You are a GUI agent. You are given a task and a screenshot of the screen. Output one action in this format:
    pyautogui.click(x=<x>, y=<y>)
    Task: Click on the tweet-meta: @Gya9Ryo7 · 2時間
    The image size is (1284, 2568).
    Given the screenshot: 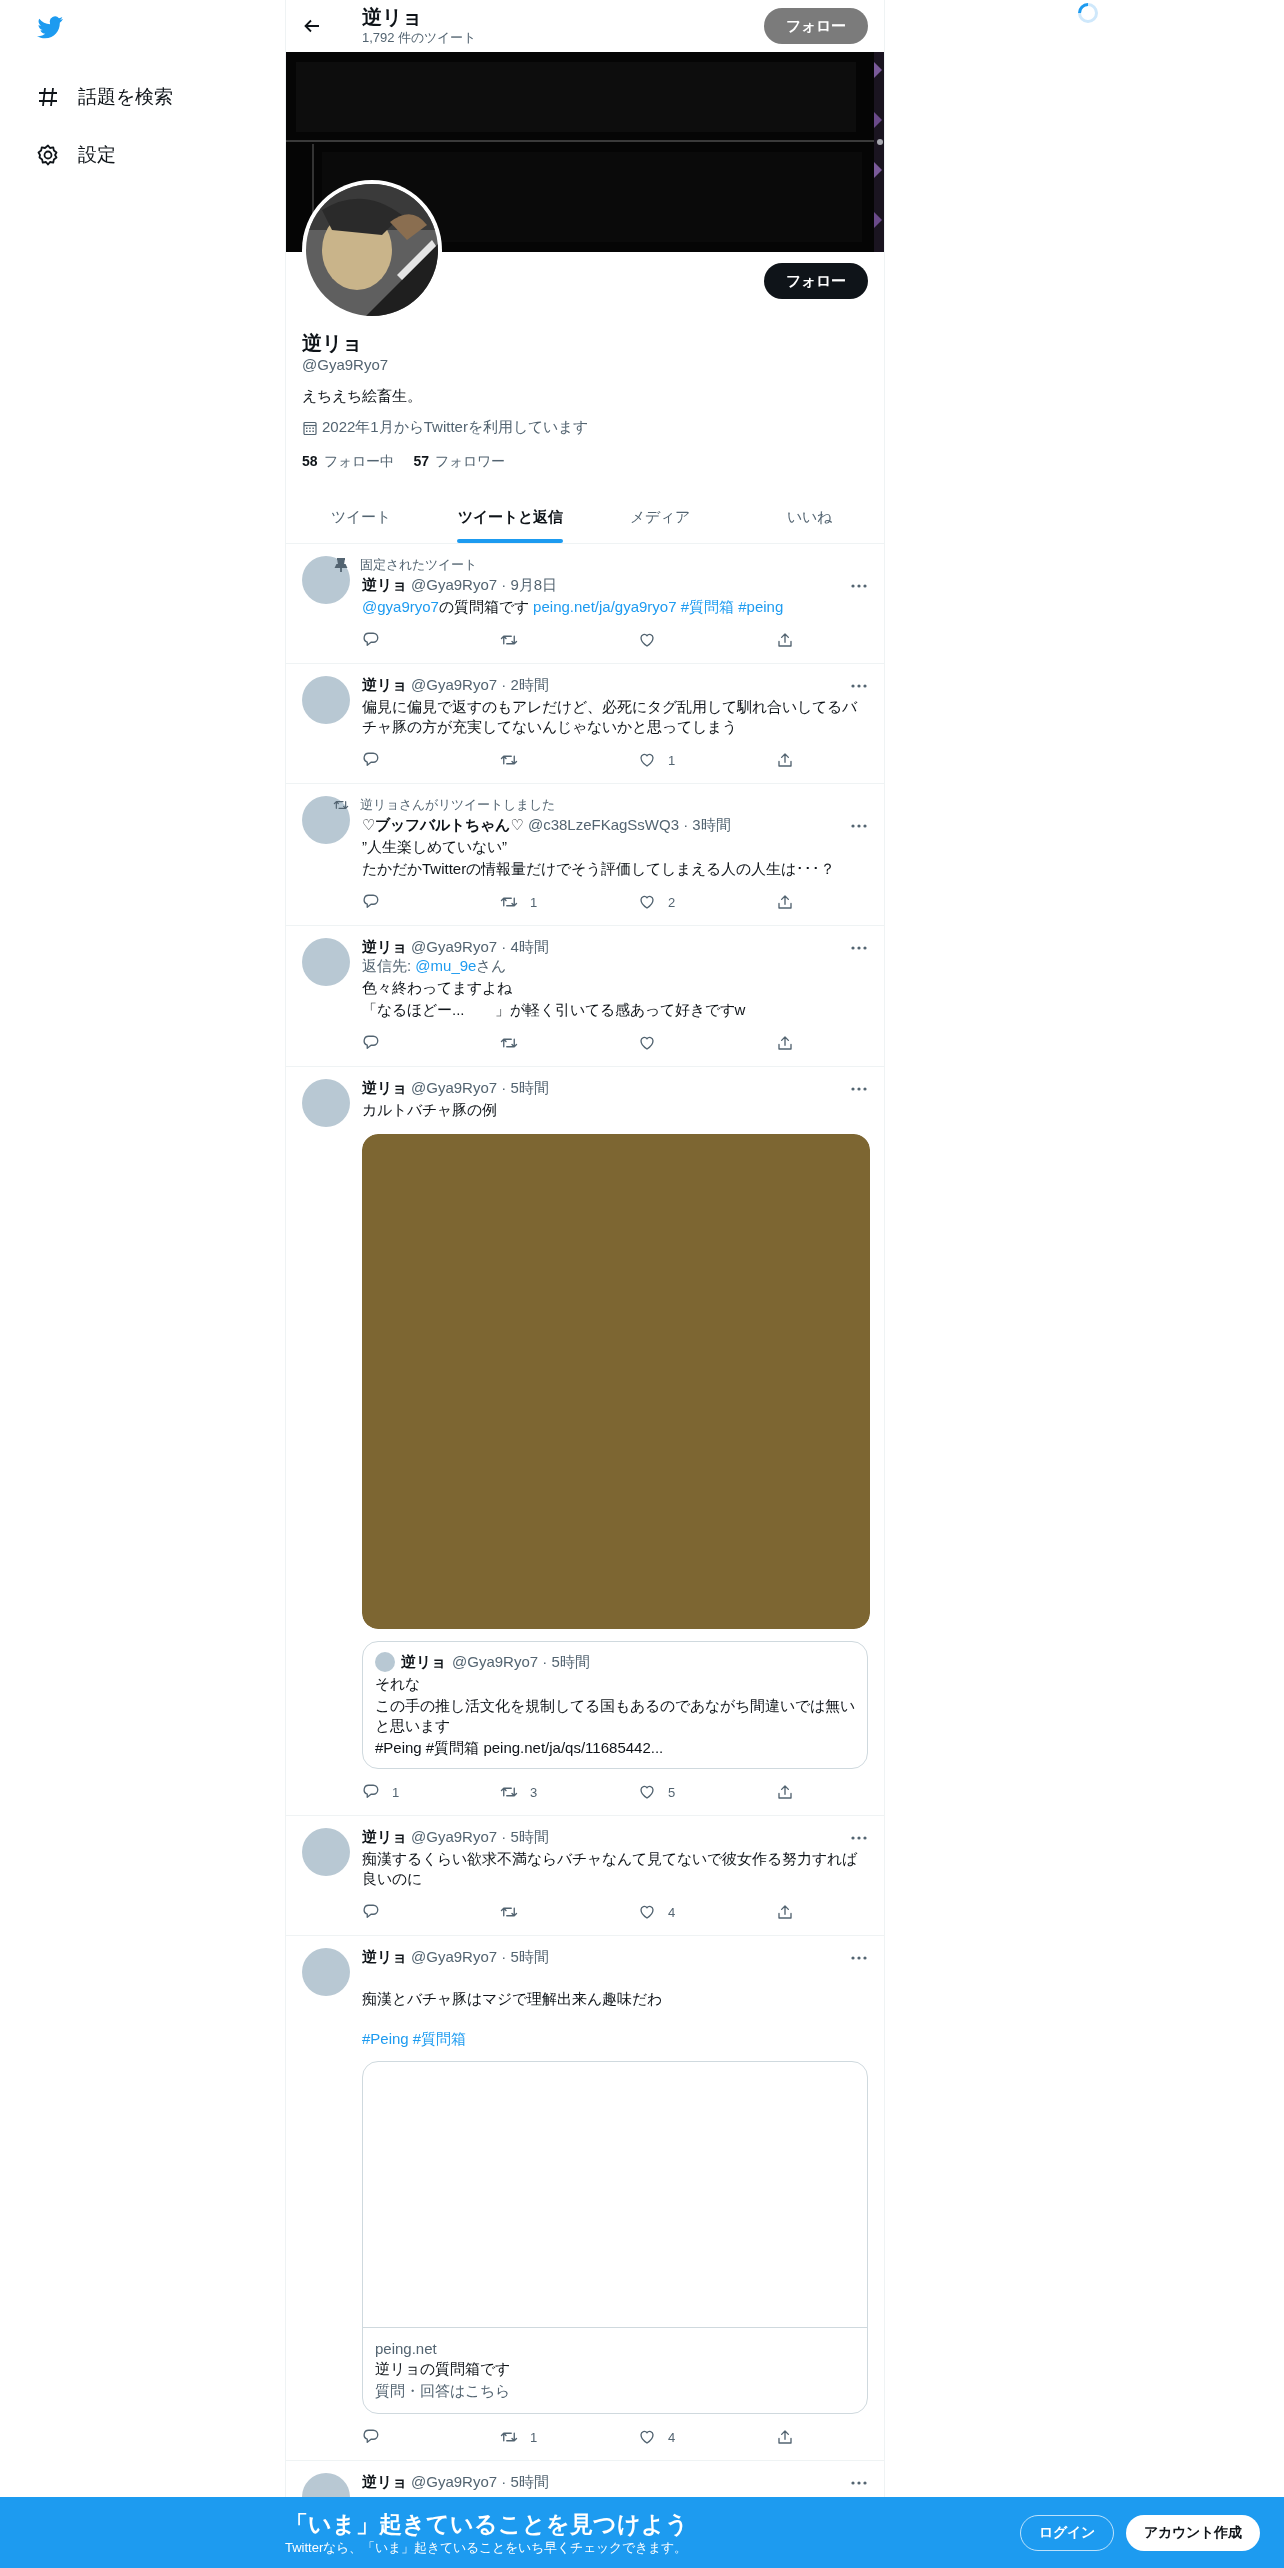 What is the action you would take?
    pyautogui.click(x=480, y=685)
    